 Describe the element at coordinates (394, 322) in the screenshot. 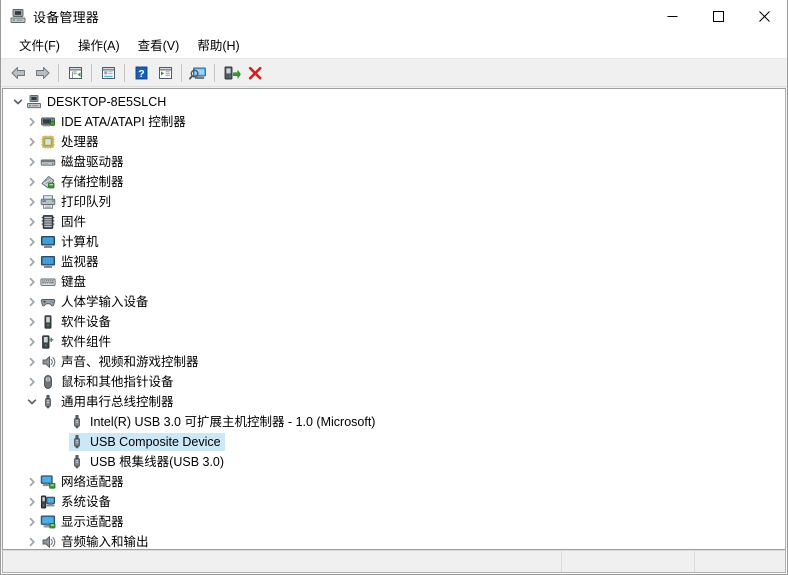

I see `tree-item: 软件设备` at that location.